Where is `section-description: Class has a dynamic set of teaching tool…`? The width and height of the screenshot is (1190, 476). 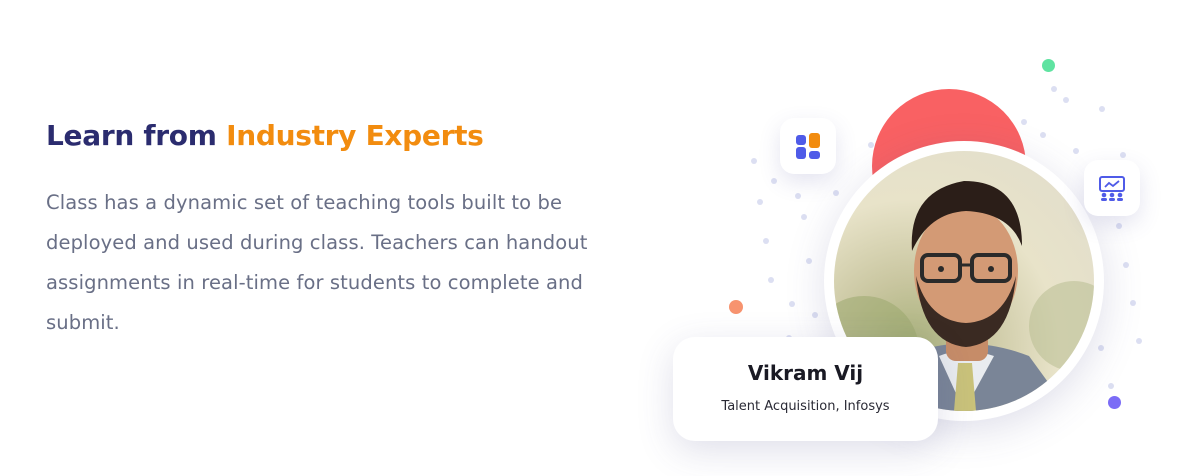 section-description: Class has a dynamic set of teaching tool… is located at coordinates (317, 262).